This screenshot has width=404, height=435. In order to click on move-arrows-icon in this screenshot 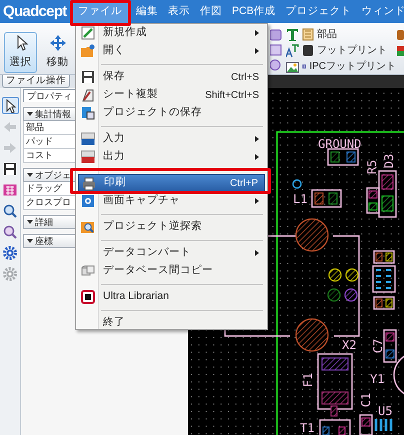, I will do `click(58, 43)`.